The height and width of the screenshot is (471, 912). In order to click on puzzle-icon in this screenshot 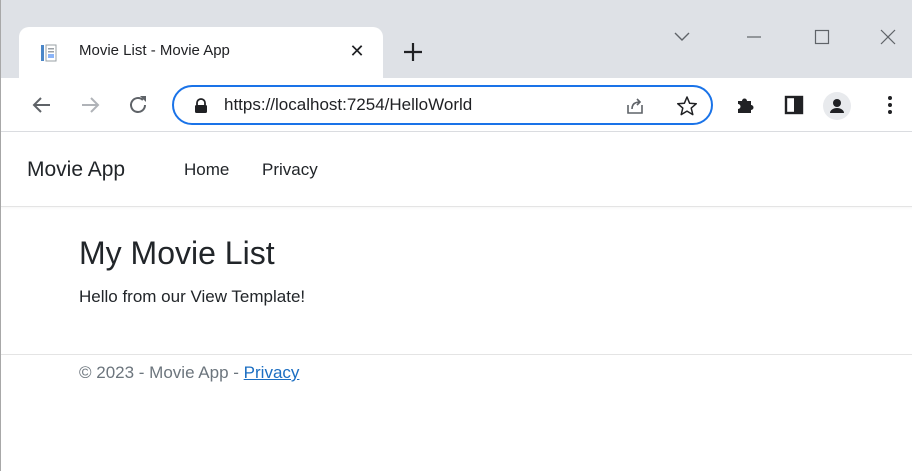, I will do `click(746, 105)`.